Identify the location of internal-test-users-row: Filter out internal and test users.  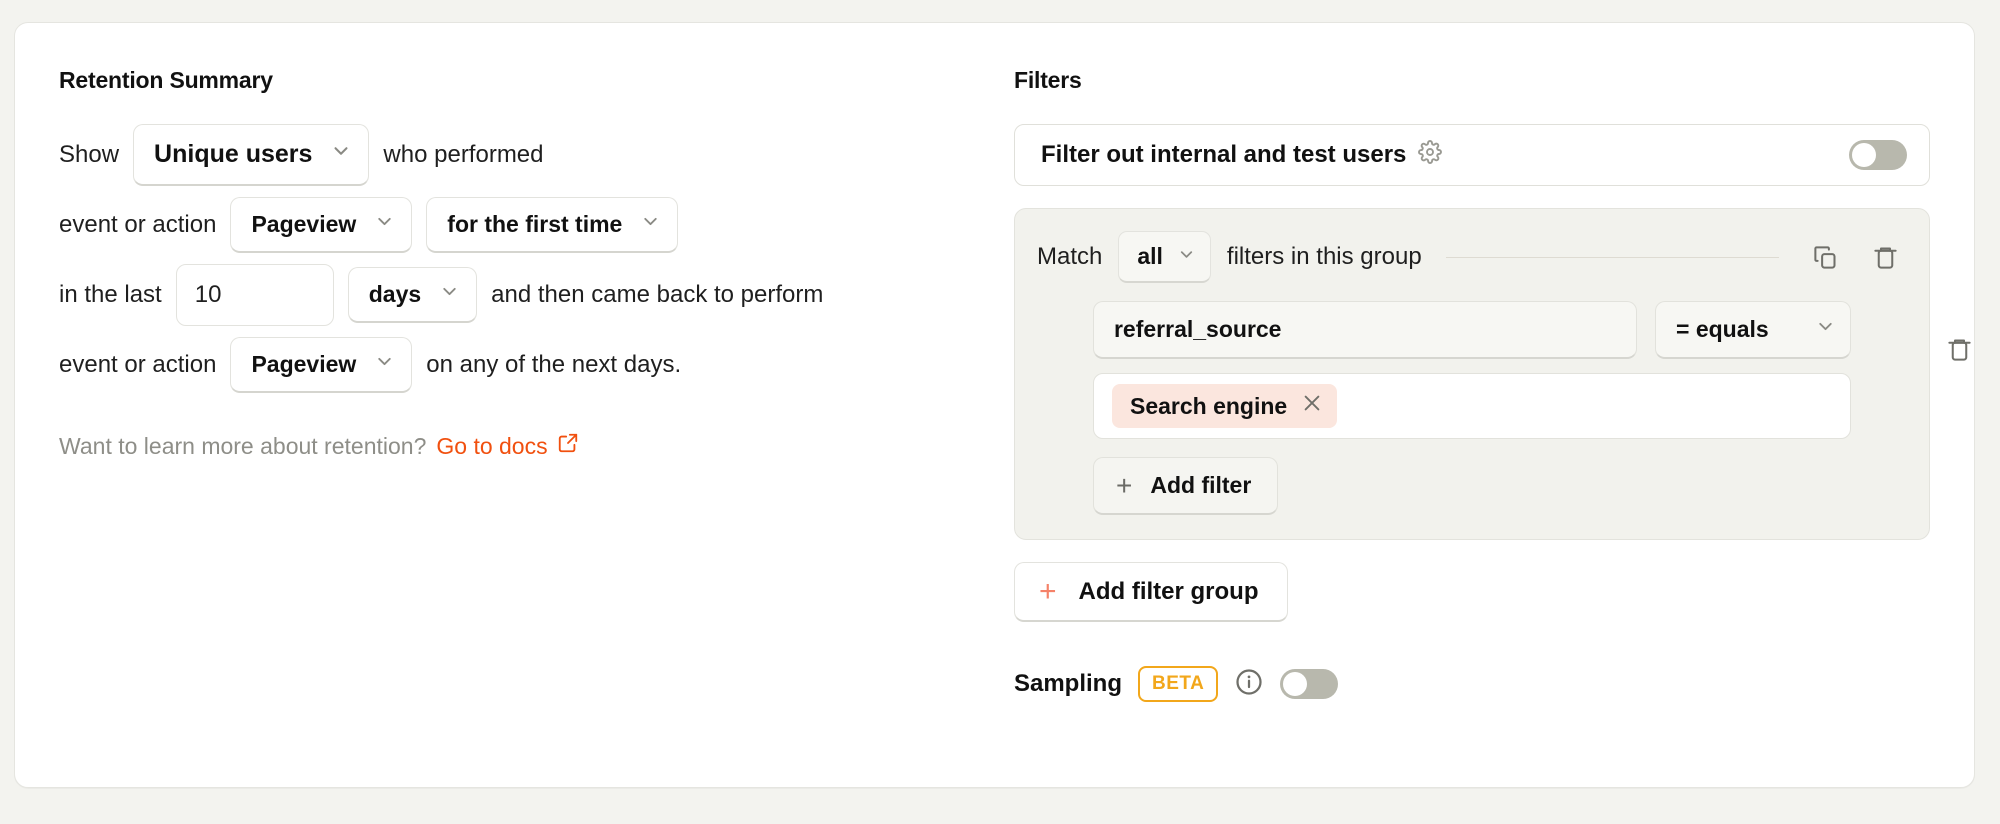
(1471, 155).